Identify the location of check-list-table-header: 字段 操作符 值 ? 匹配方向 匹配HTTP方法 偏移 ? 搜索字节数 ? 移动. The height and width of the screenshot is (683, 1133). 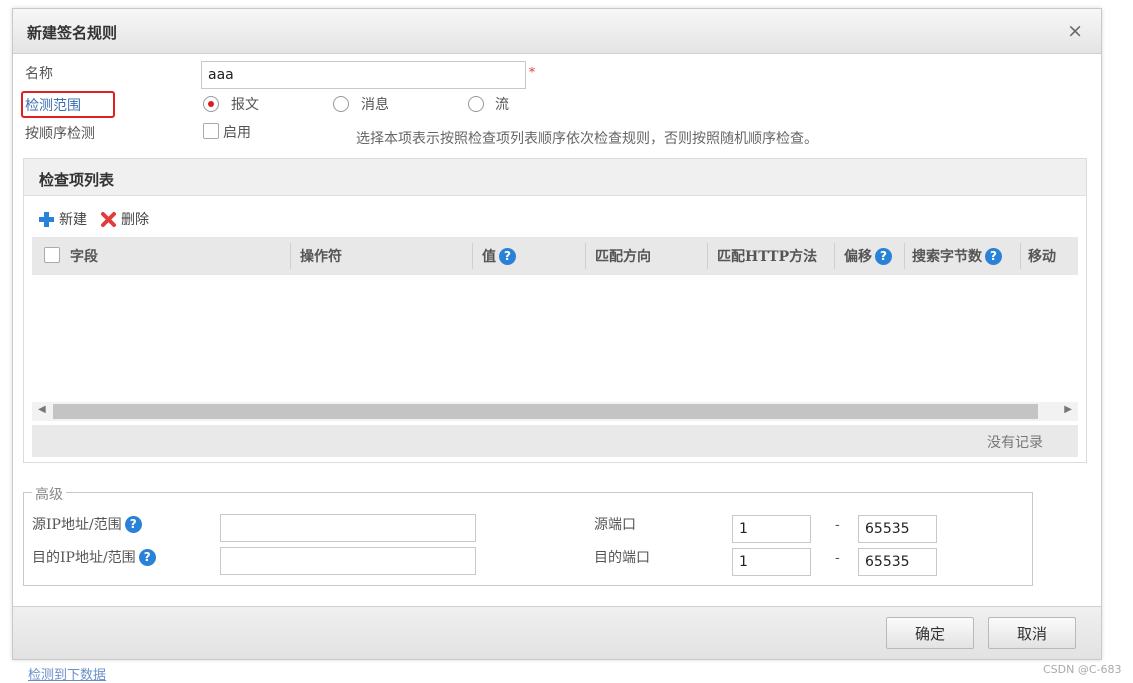
(555, 256).